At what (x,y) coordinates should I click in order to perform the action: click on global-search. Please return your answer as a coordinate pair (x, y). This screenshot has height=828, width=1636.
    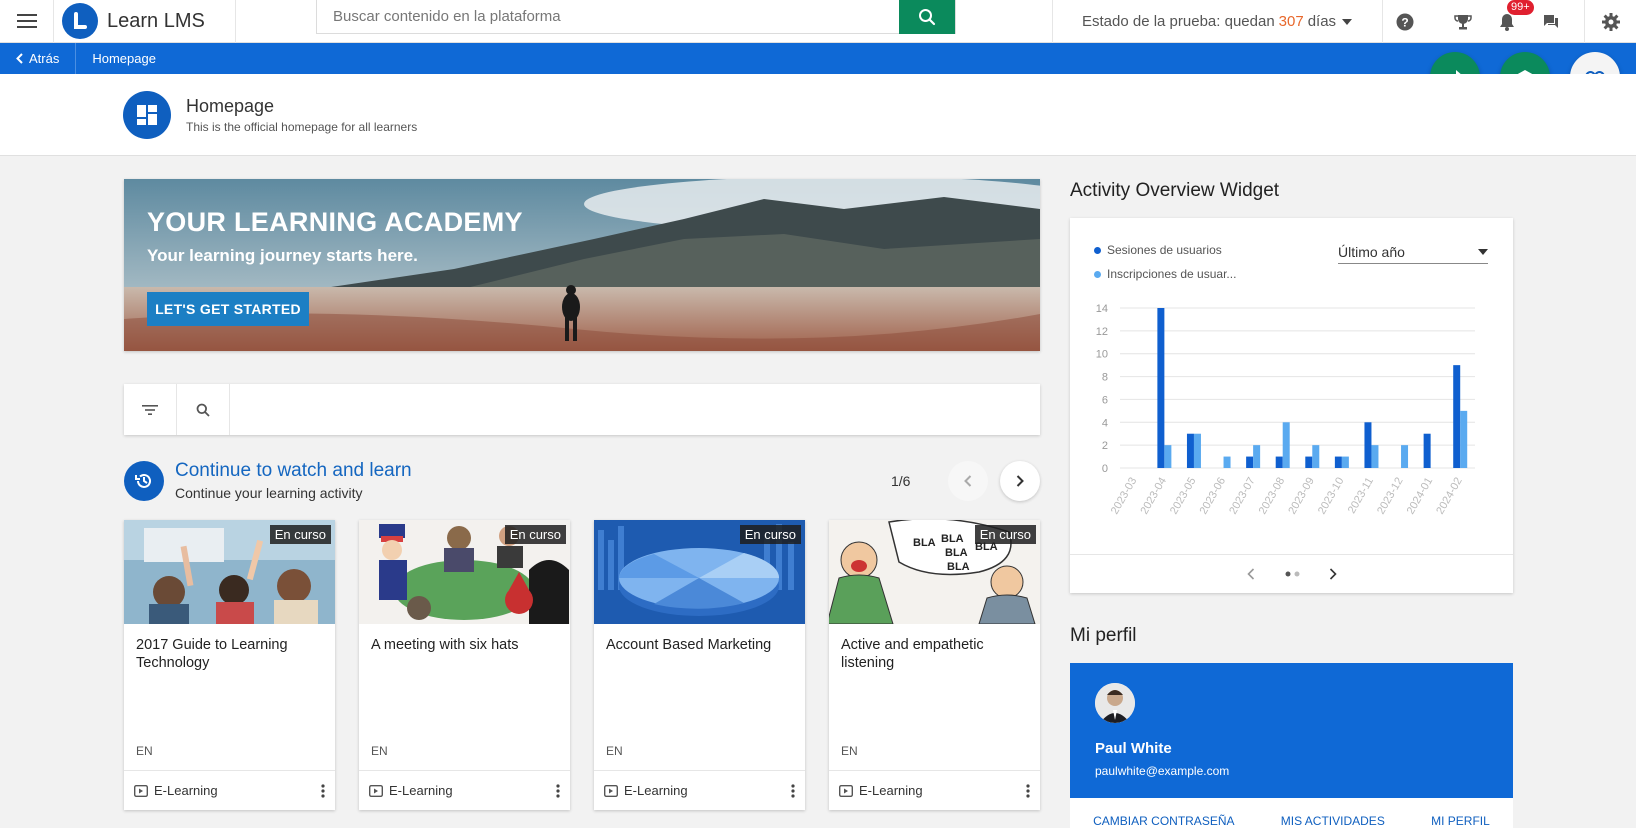
    Looking at the image, I should click on (636, 17).